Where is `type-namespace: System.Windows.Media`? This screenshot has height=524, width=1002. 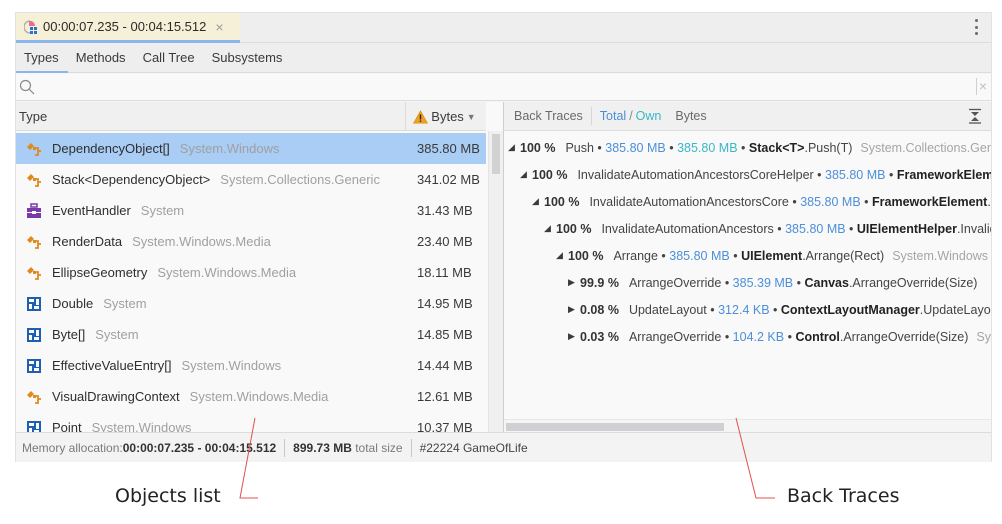
type-namespace: System.Windows.Media is located at coordinates (259, 396).